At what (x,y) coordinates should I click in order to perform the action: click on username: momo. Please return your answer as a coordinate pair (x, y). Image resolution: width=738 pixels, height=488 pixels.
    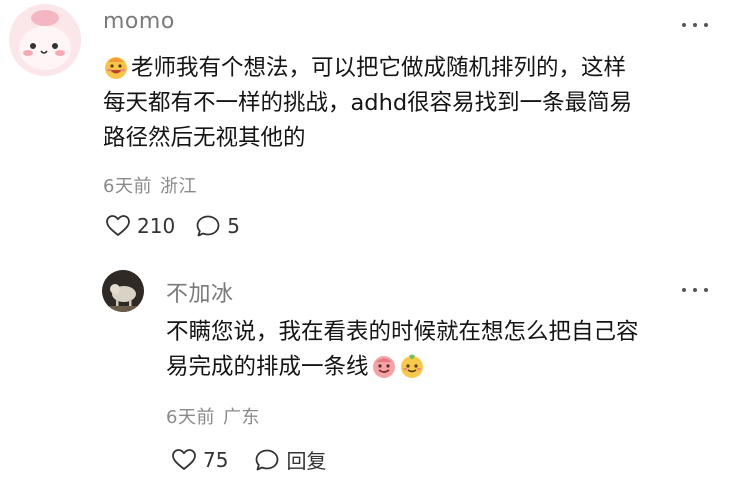
    Looking at the image, I should click on (139, 21).